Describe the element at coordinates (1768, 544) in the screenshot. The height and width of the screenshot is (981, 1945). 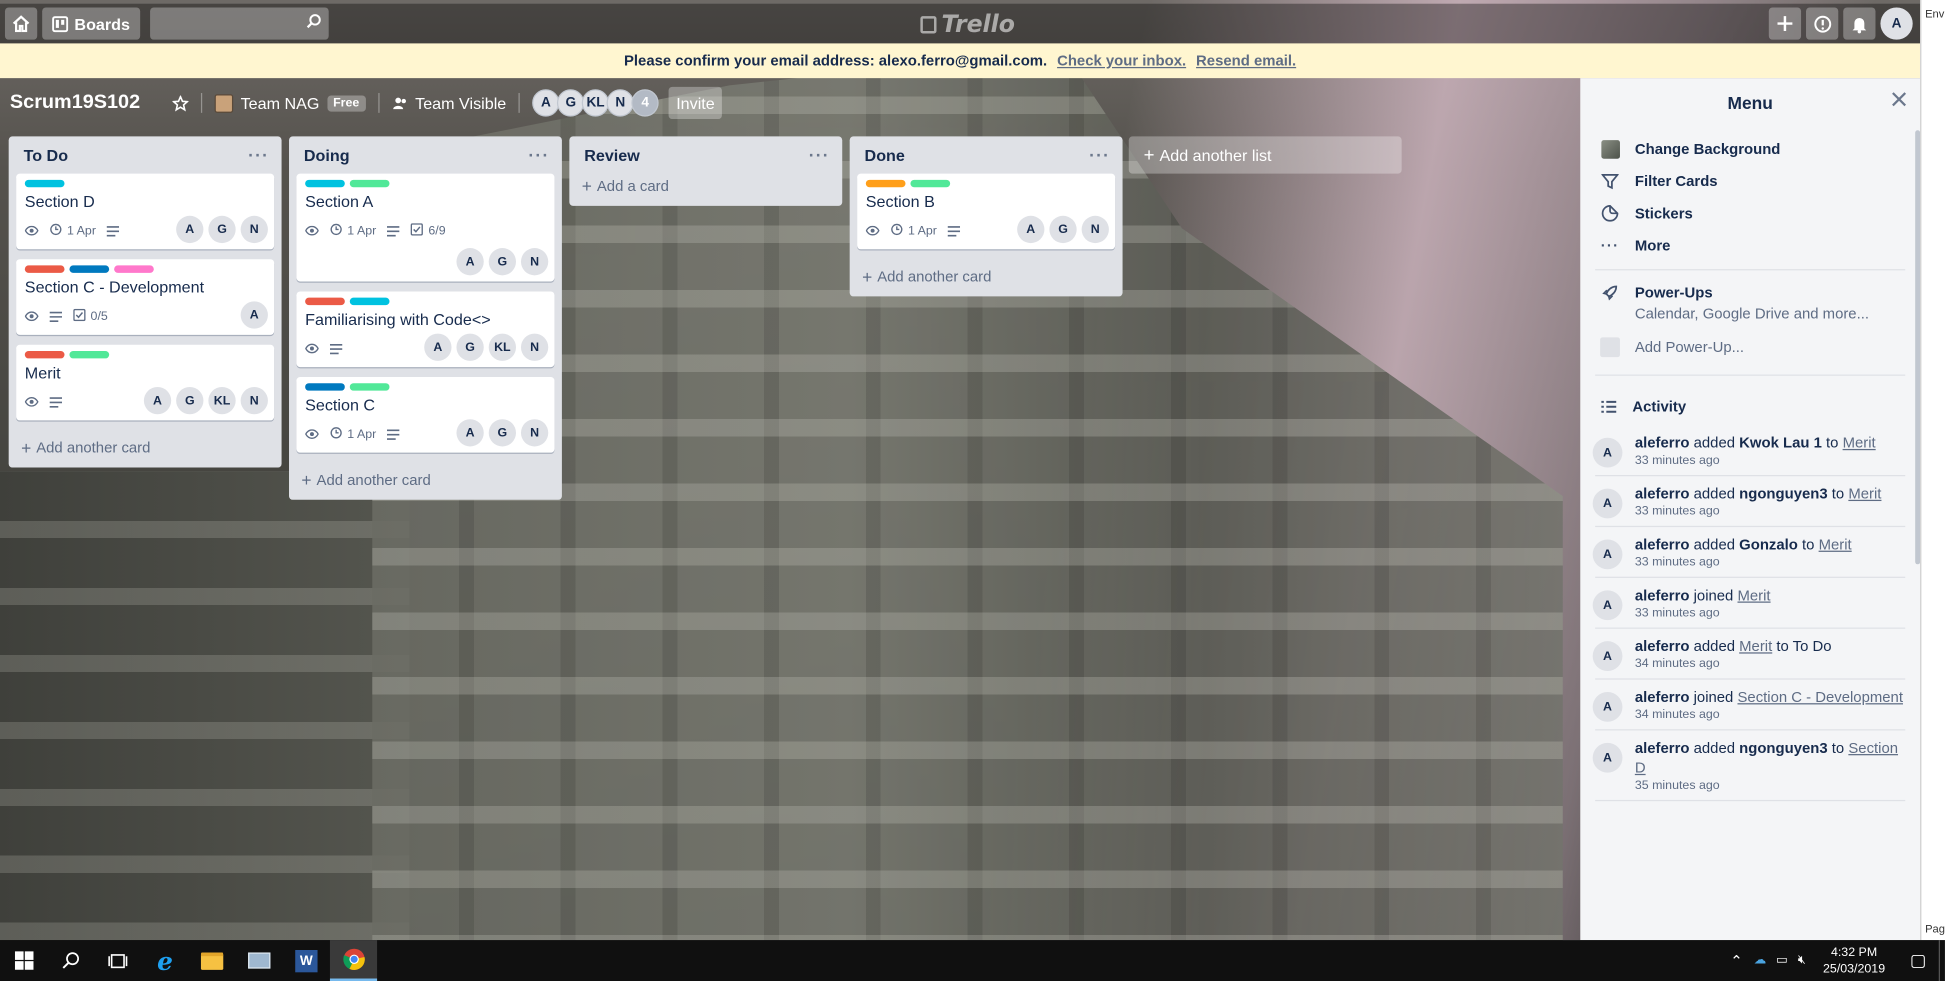
I see `activity-object: Gonzalo` at that location.